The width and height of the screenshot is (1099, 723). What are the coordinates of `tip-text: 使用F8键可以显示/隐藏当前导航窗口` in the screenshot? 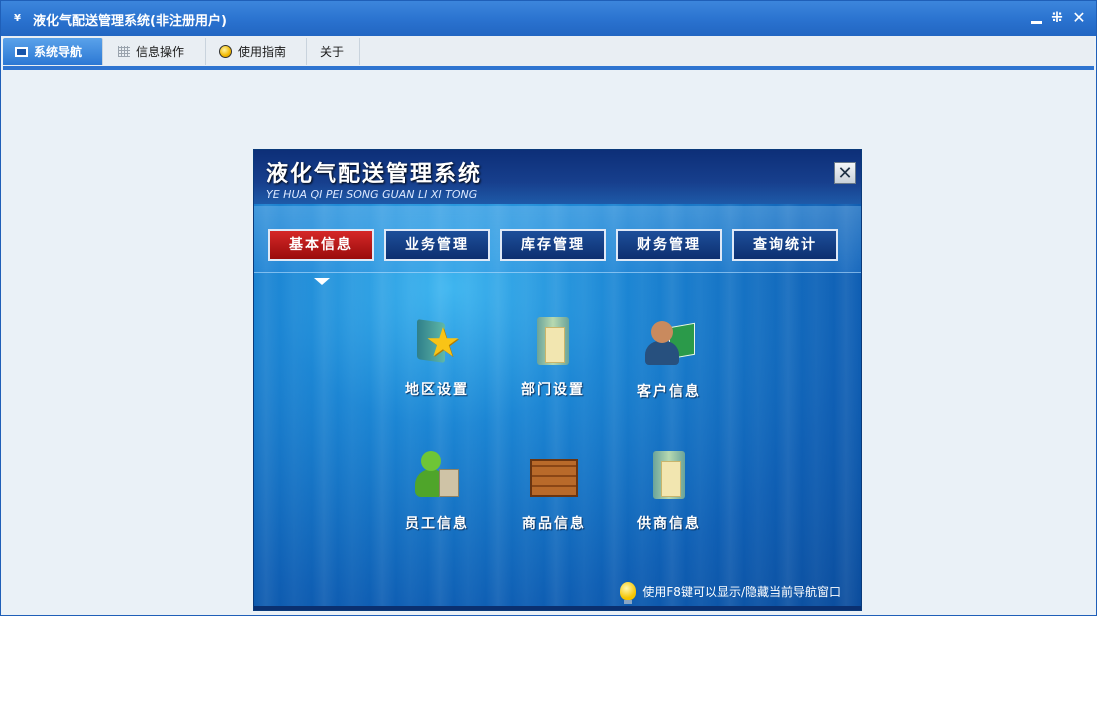 It's located at (741, 591).